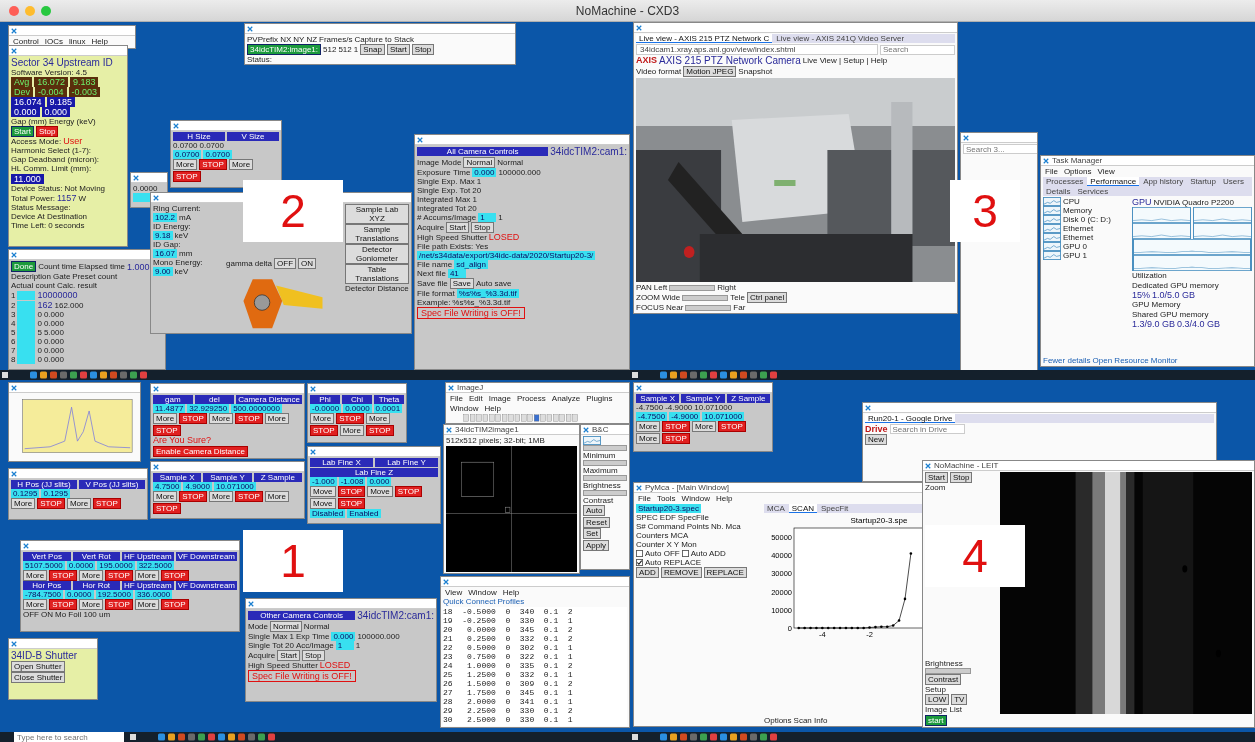 The width and height of the screenshot is (1255, 742). What do you see at coordinates (511, 601) in the screenshot?
I see `link: Profiles` at bounding box center [511, 601].